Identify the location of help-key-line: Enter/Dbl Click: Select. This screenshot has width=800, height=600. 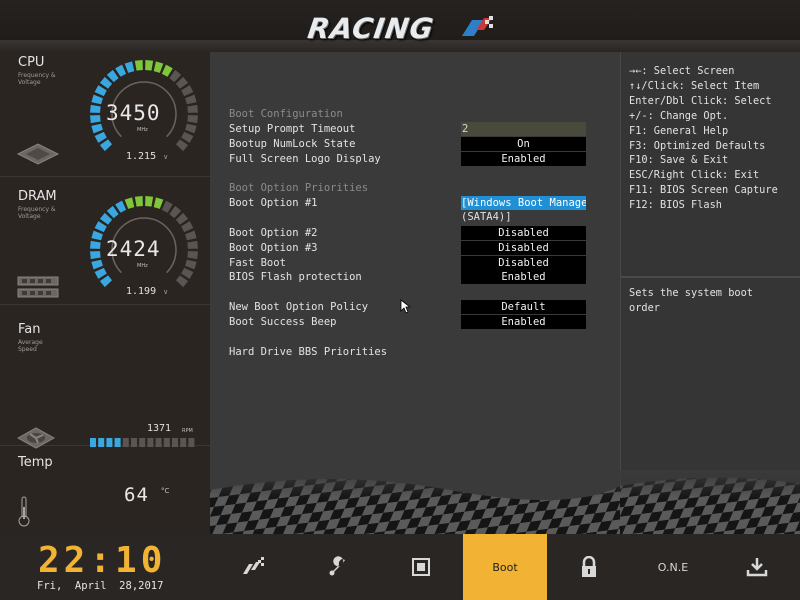
(700, 100).